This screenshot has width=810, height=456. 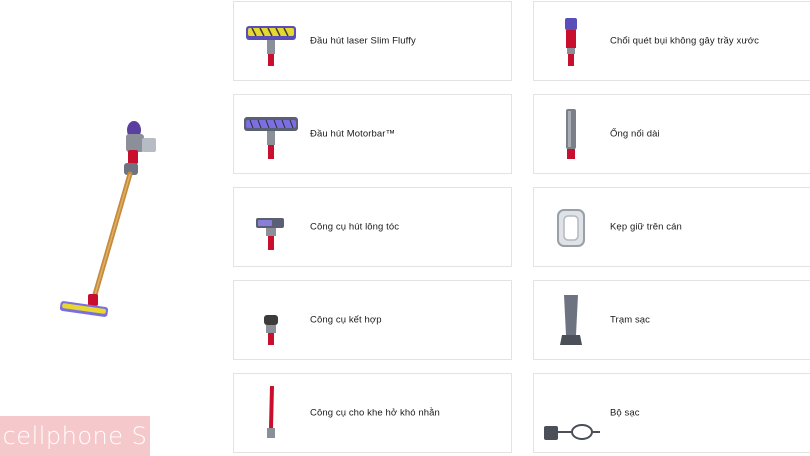 What do you see at coordinates (353, 134) in the screenshot?
I see `accessory-label: Đầu hút Motorbar™` at bounding box center [353, 134].